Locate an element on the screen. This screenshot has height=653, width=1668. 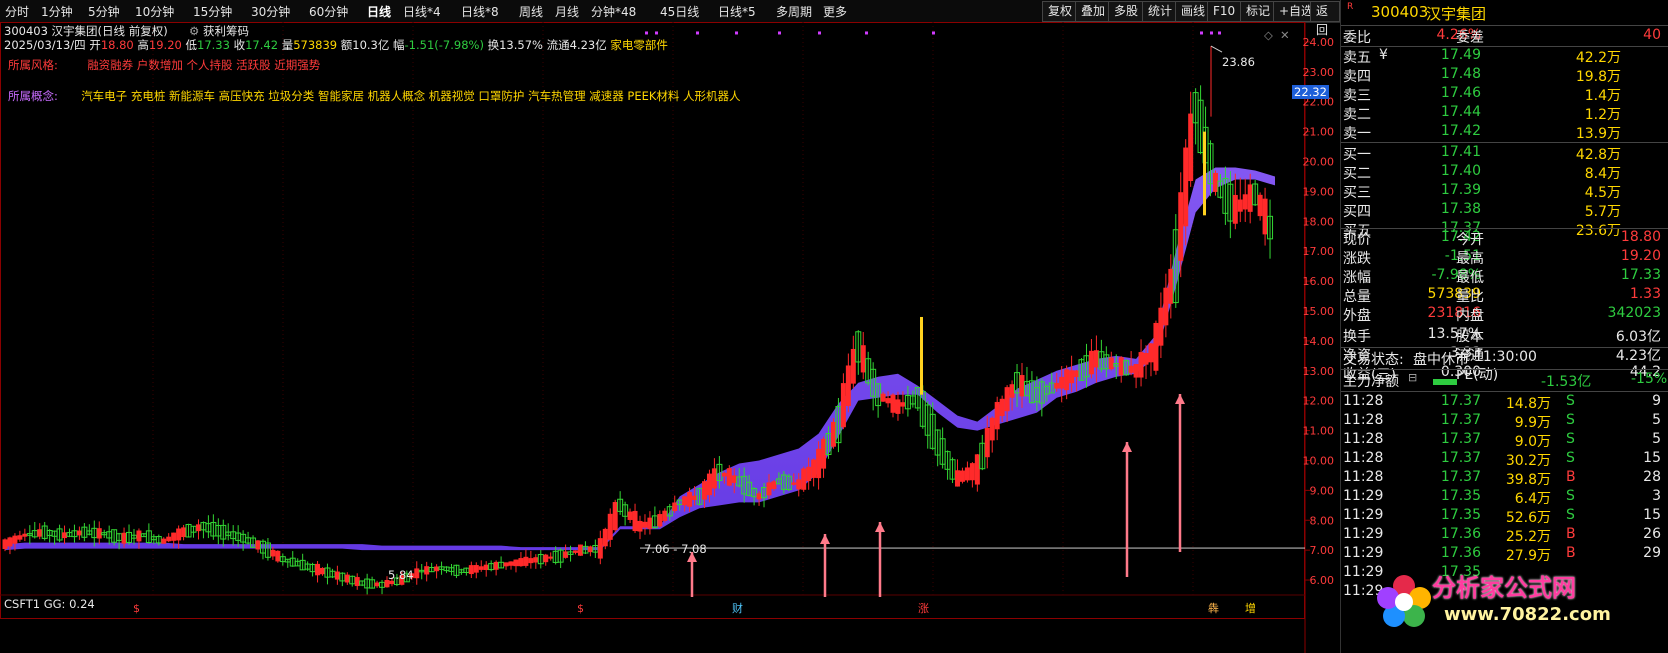
period-tab: 多周期 is located at coordinates (794, 11).